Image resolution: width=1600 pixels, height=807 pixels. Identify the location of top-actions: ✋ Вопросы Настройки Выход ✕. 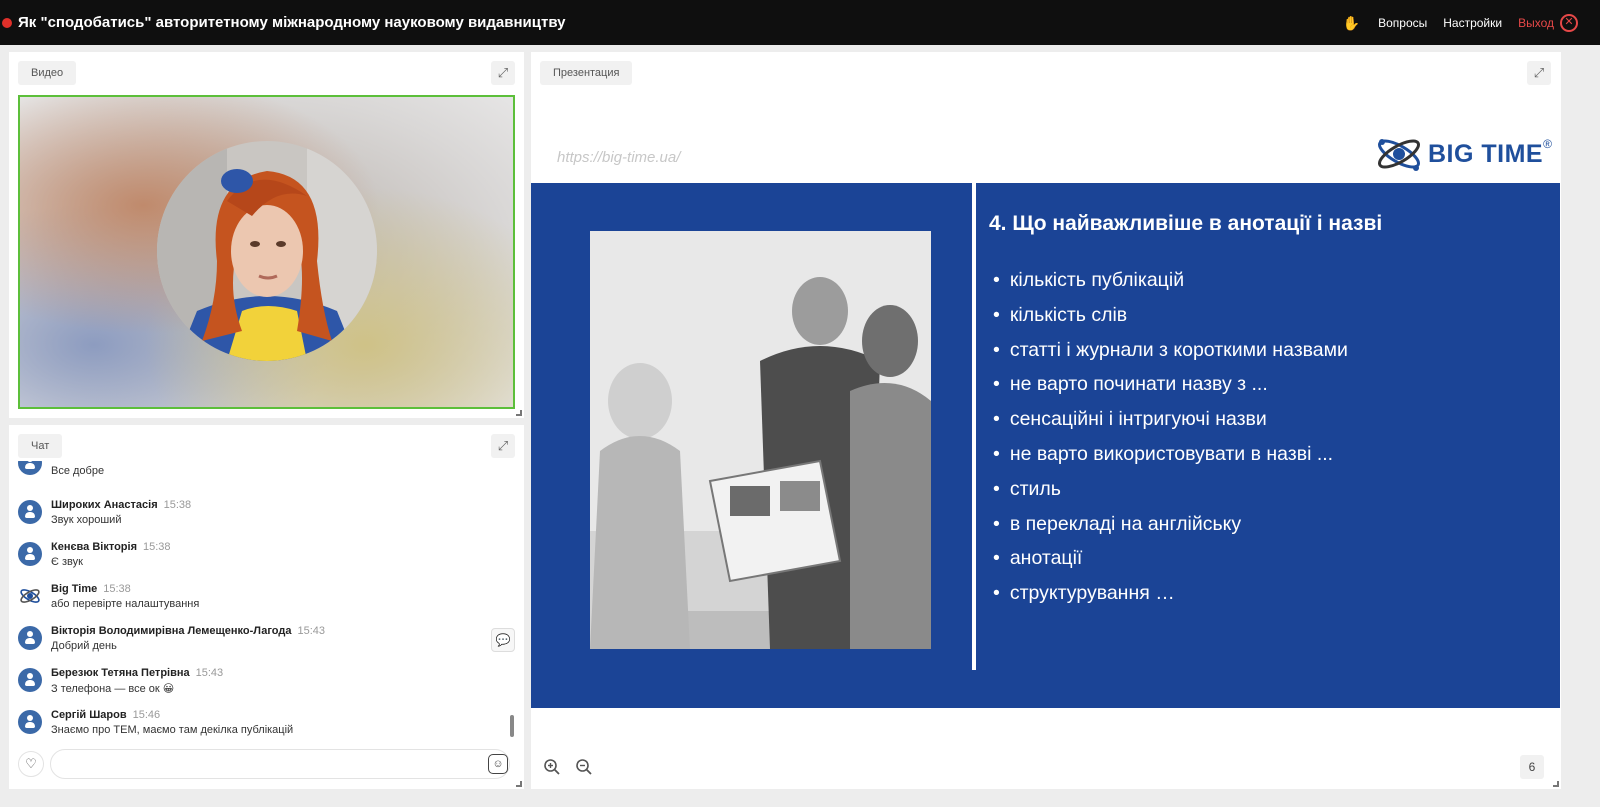
(1460, 22).